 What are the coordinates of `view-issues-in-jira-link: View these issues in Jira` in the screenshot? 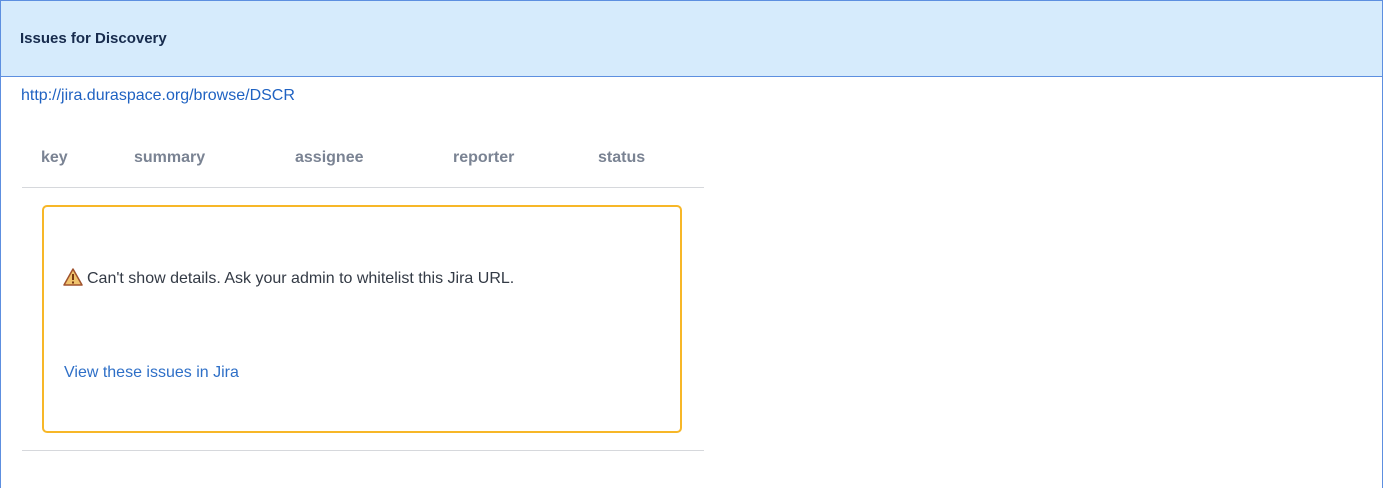 It's located at (151, 373).